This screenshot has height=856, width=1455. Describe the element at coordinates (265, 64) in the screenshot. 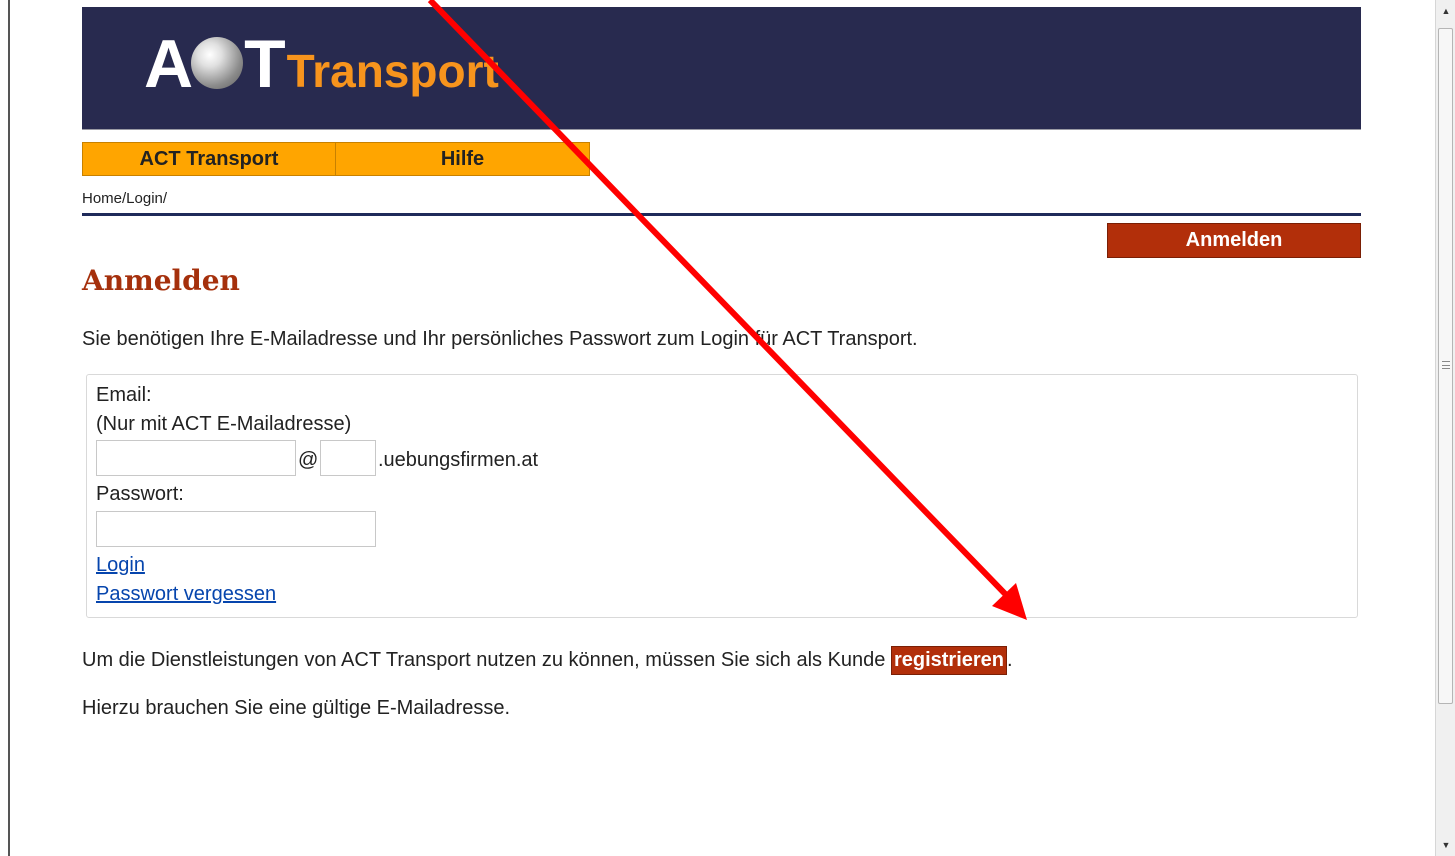

I see `logo-letter-t: T` at that location.